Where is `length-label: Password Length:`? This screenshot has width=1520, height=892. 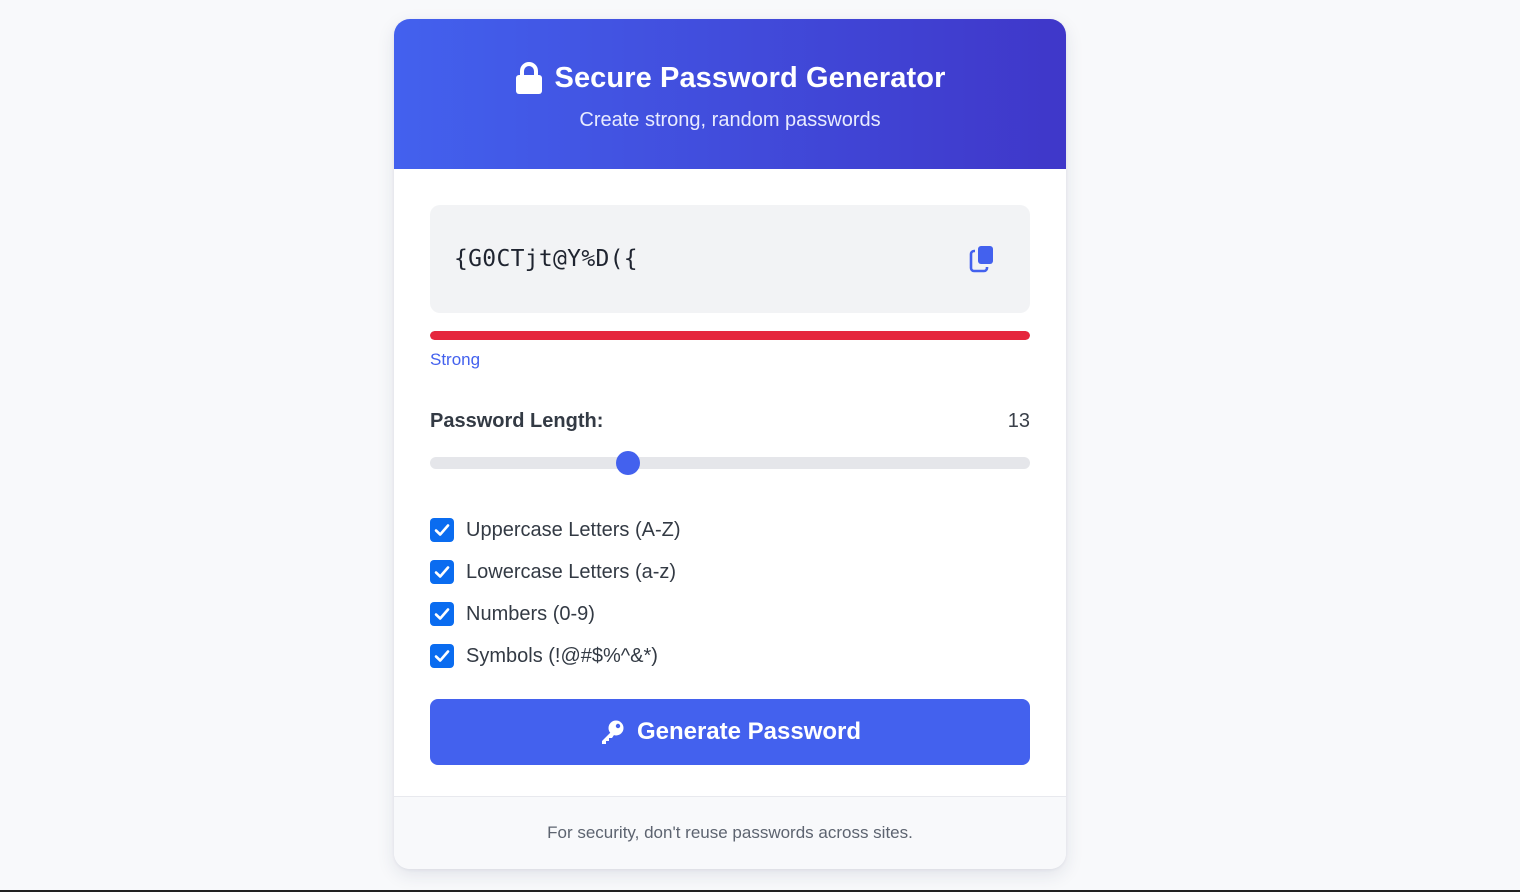
length-label: Password Length: is located at coordinates (517, 421).